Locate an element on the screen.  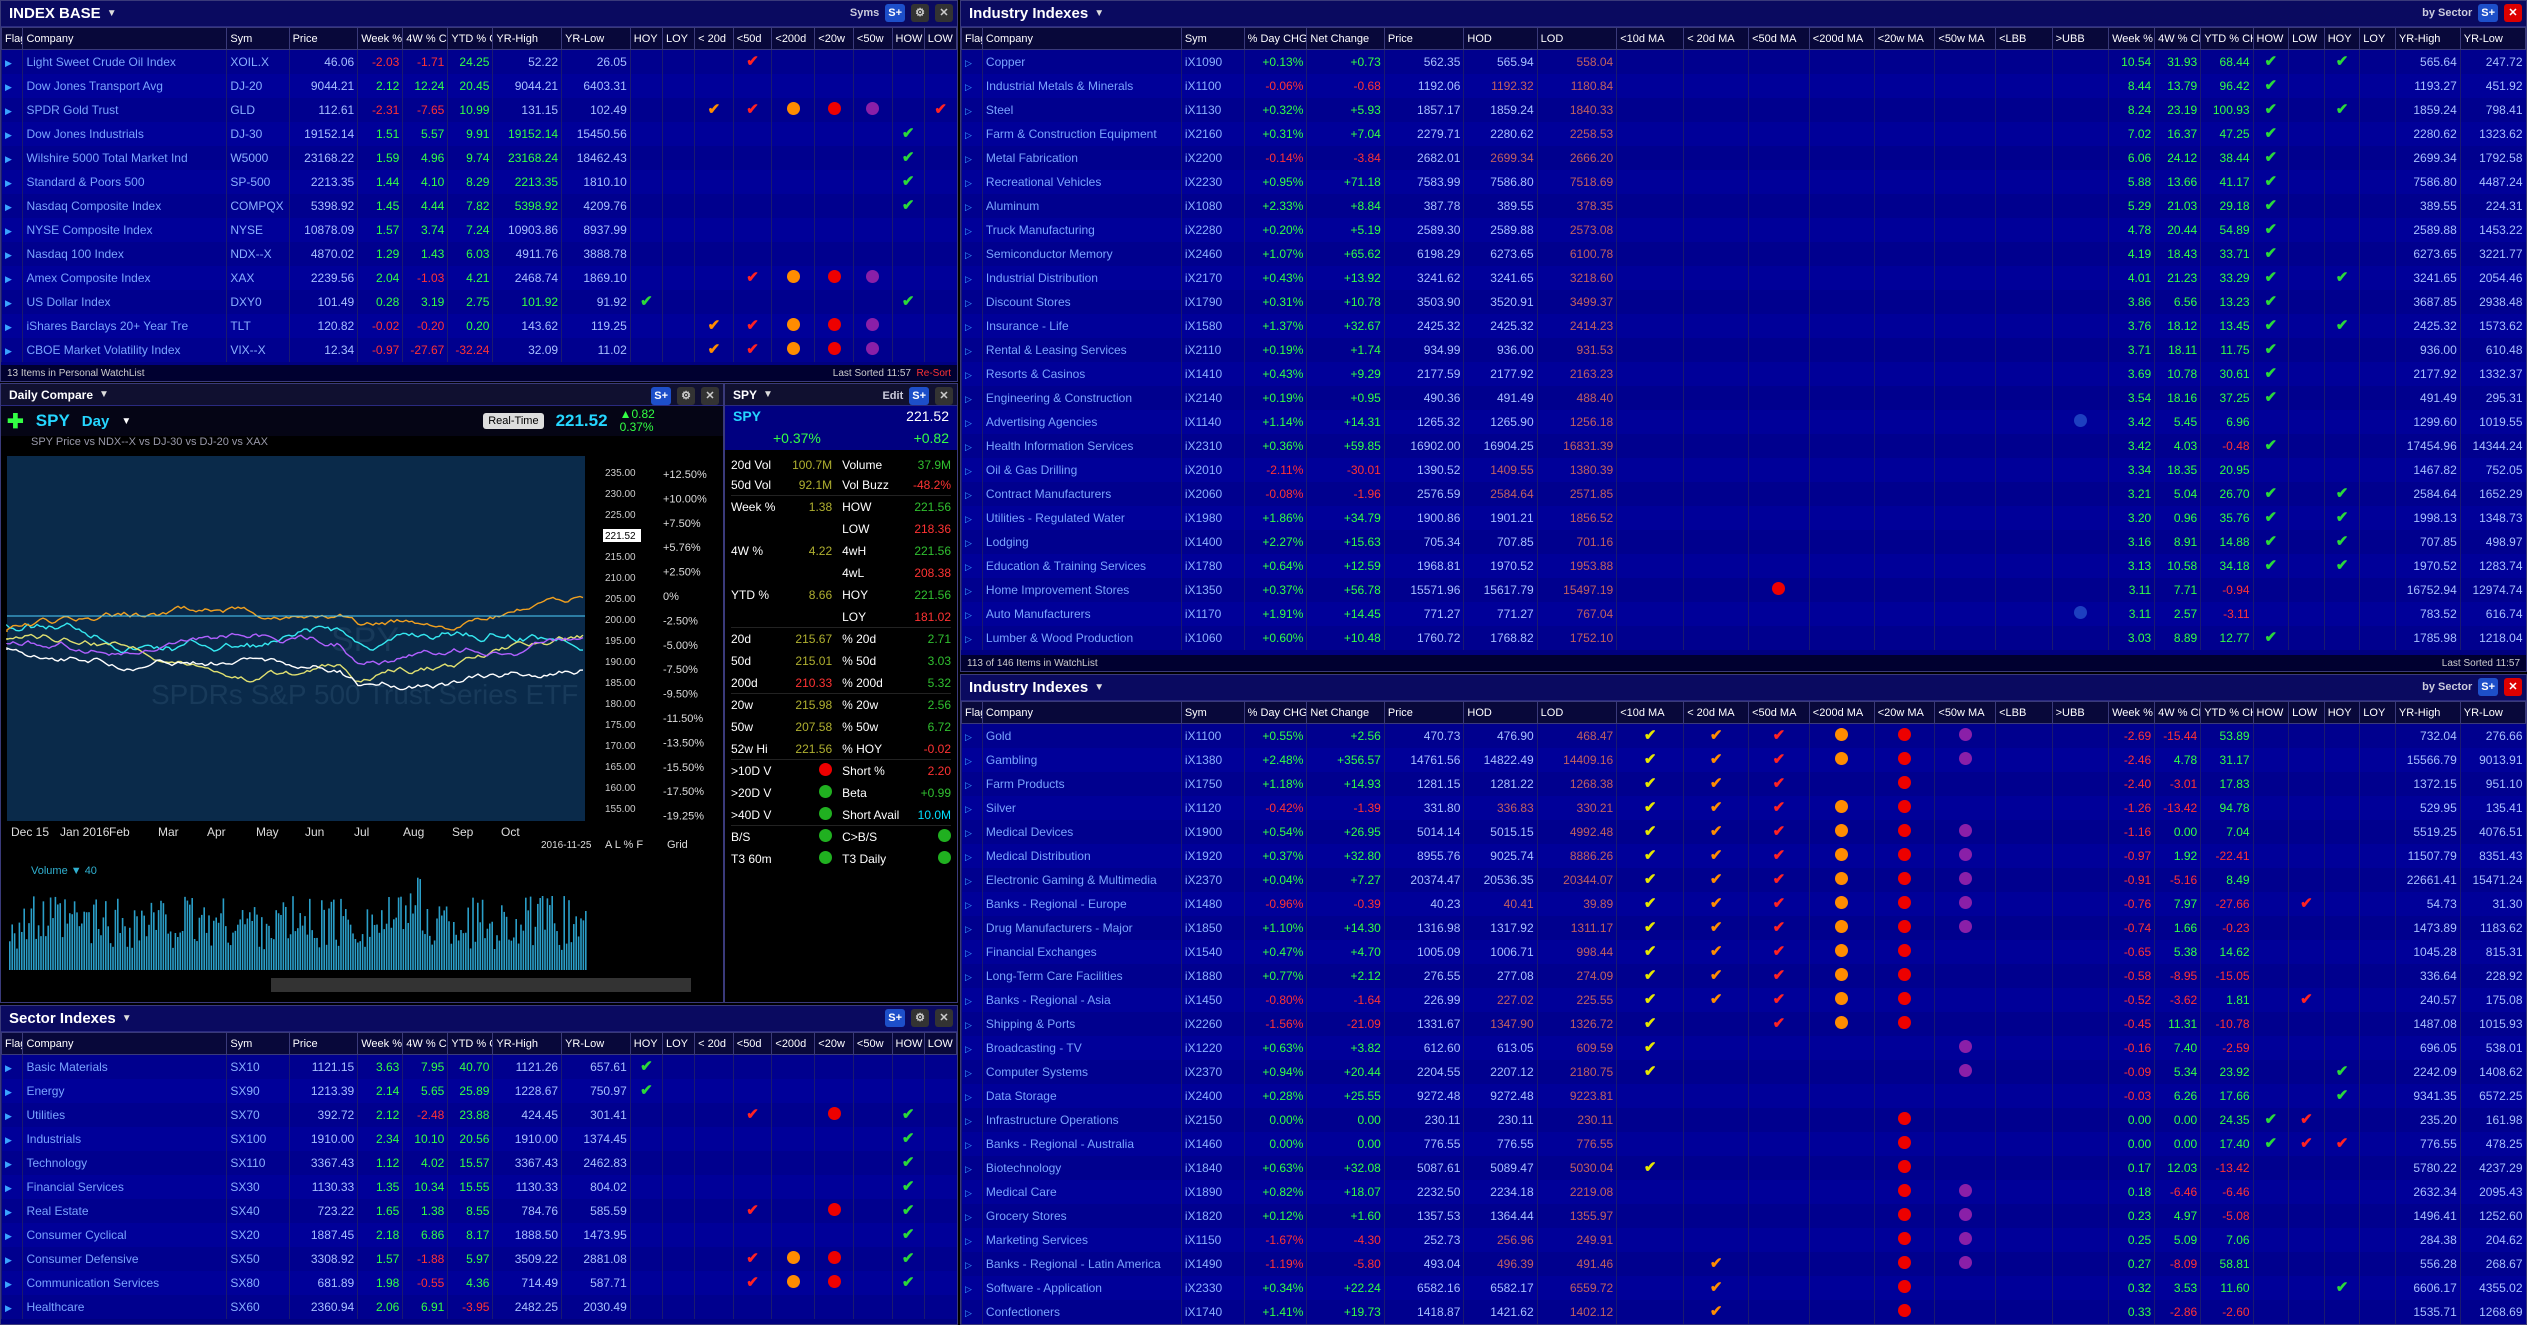
company-name: iShares Barclays 20+ Year Tre is located at coordinates (124, 325).